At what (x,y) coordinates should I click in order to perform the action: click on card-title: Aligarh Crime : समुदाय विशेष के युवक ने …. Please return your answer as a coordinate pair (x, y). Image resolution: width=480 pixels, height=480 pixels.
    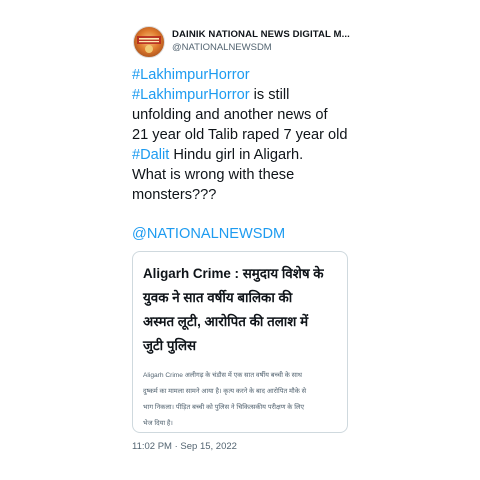
    Looking at the image, I should click on (242, 310).